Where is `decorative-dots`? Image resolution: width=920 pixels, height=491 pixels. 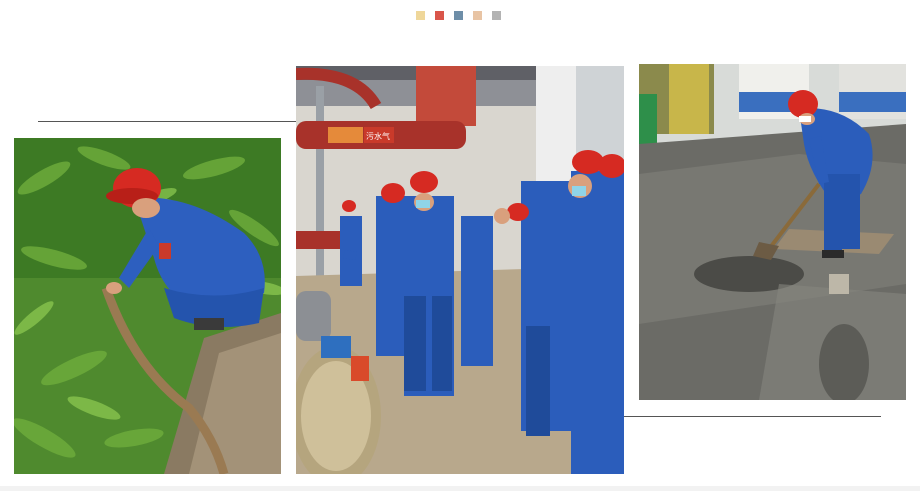
decorative-dots is located at coordinates (458, 15).